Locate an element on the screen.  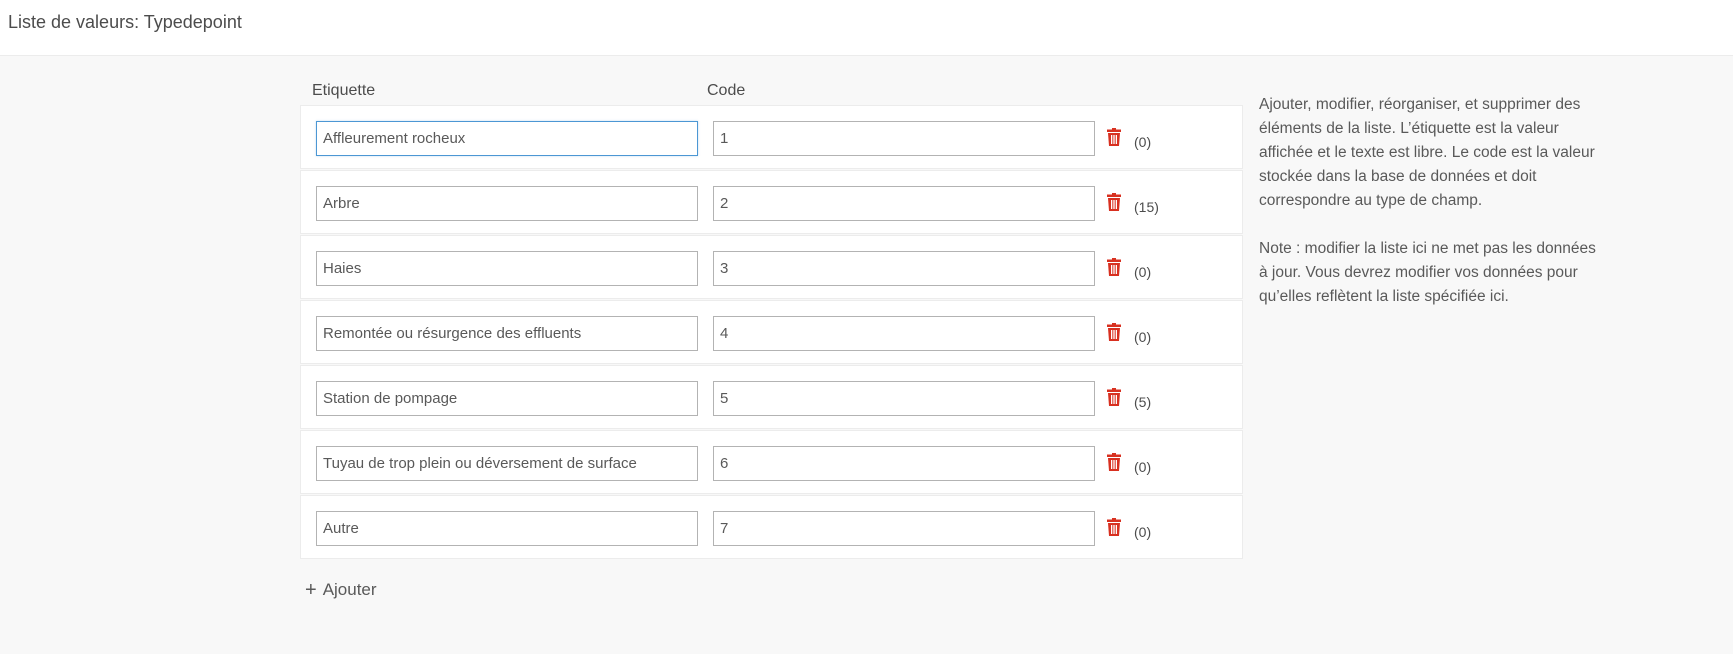
usage-count: (15) is located at coordinates (1146, 207).